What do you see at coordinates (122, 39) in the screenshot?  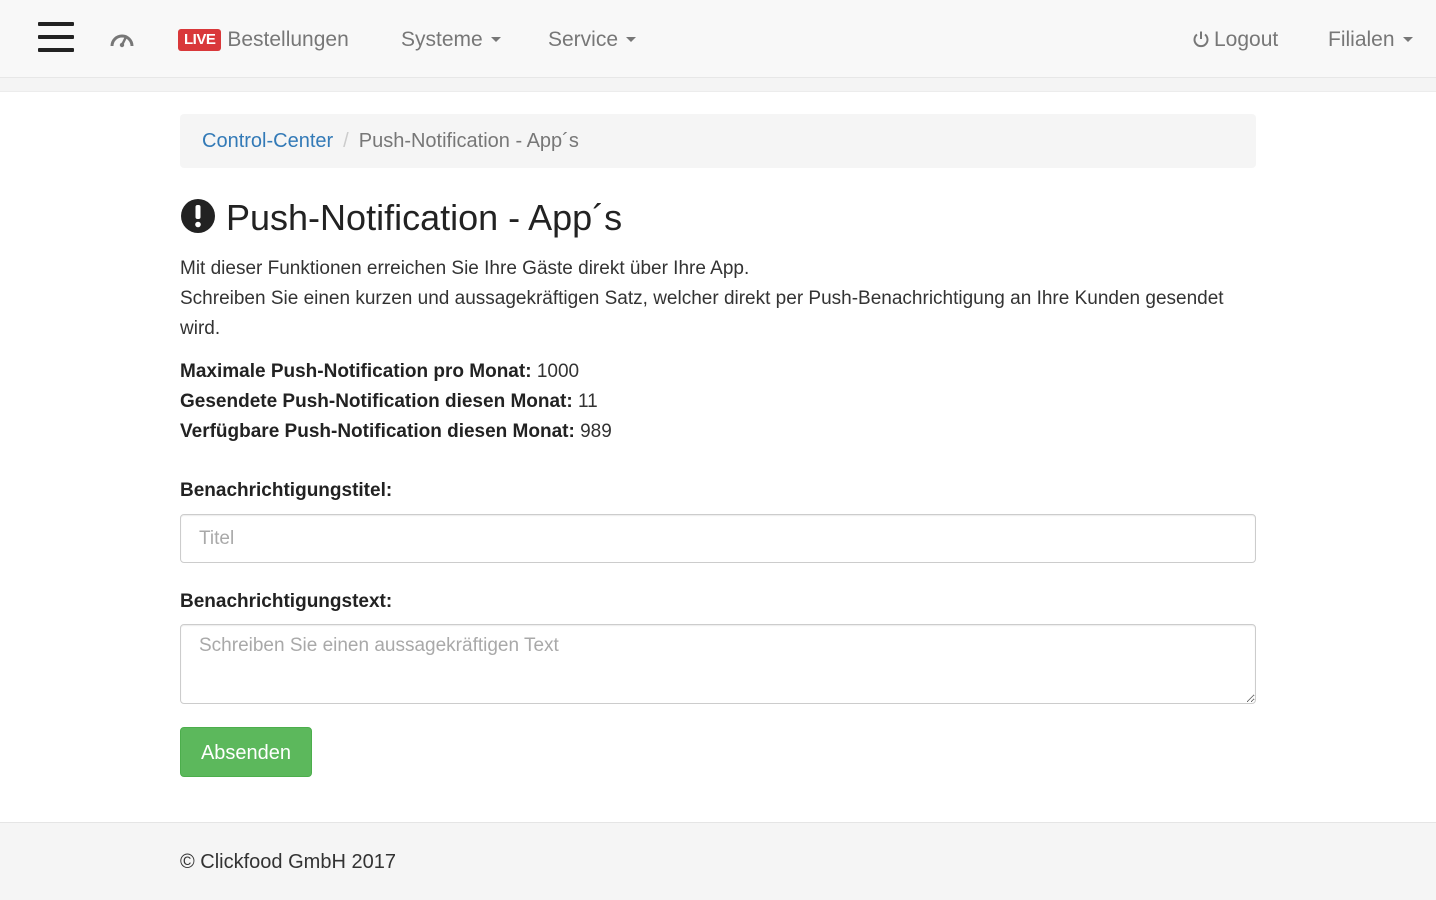 I see `dashboard-icon` at bounding box center [122, 39].